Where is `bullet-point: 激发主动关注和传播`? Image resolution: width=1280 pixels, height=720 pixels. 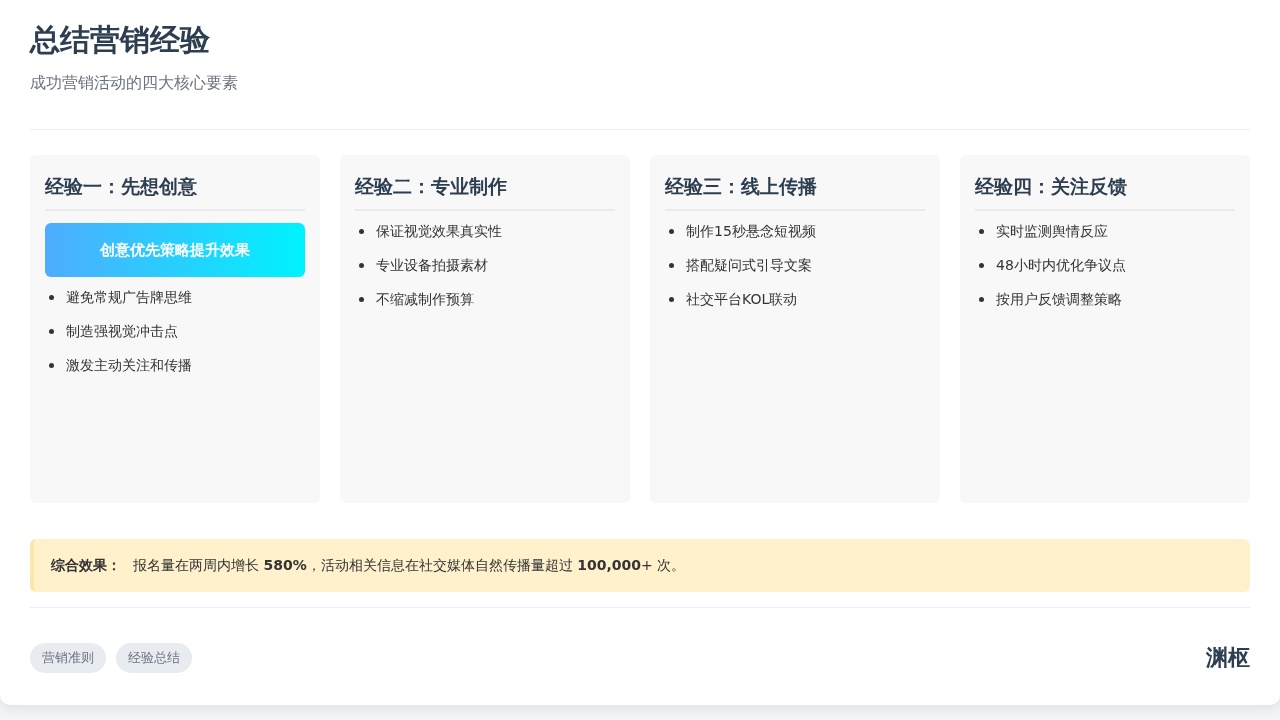
bullet-point: 激发主动关注和传播 is located at coordinates (129, 365).